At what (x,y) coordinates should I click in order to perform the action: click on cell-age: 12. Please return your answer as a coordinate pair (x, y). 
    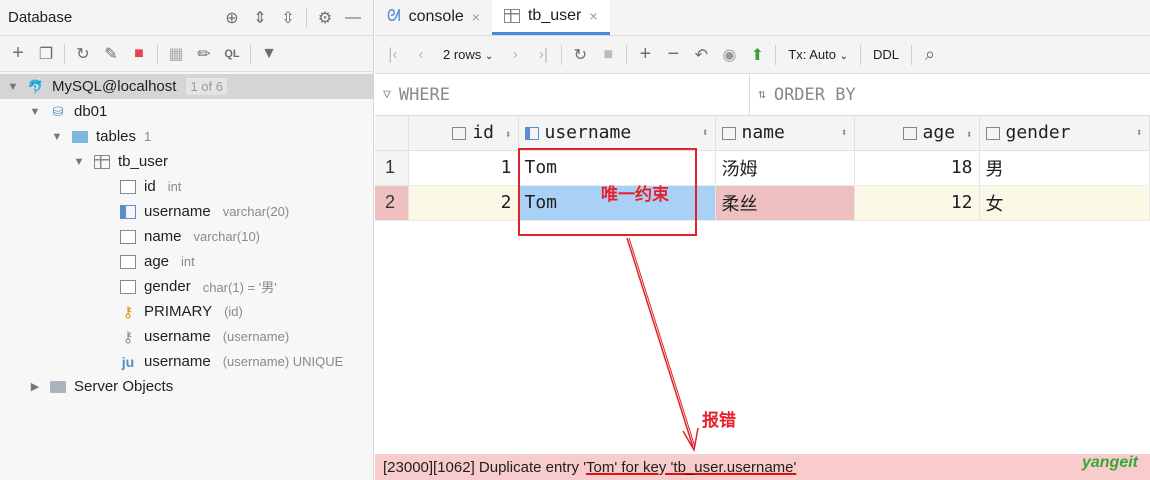
    Looking at the image, I should click on (917, 203).